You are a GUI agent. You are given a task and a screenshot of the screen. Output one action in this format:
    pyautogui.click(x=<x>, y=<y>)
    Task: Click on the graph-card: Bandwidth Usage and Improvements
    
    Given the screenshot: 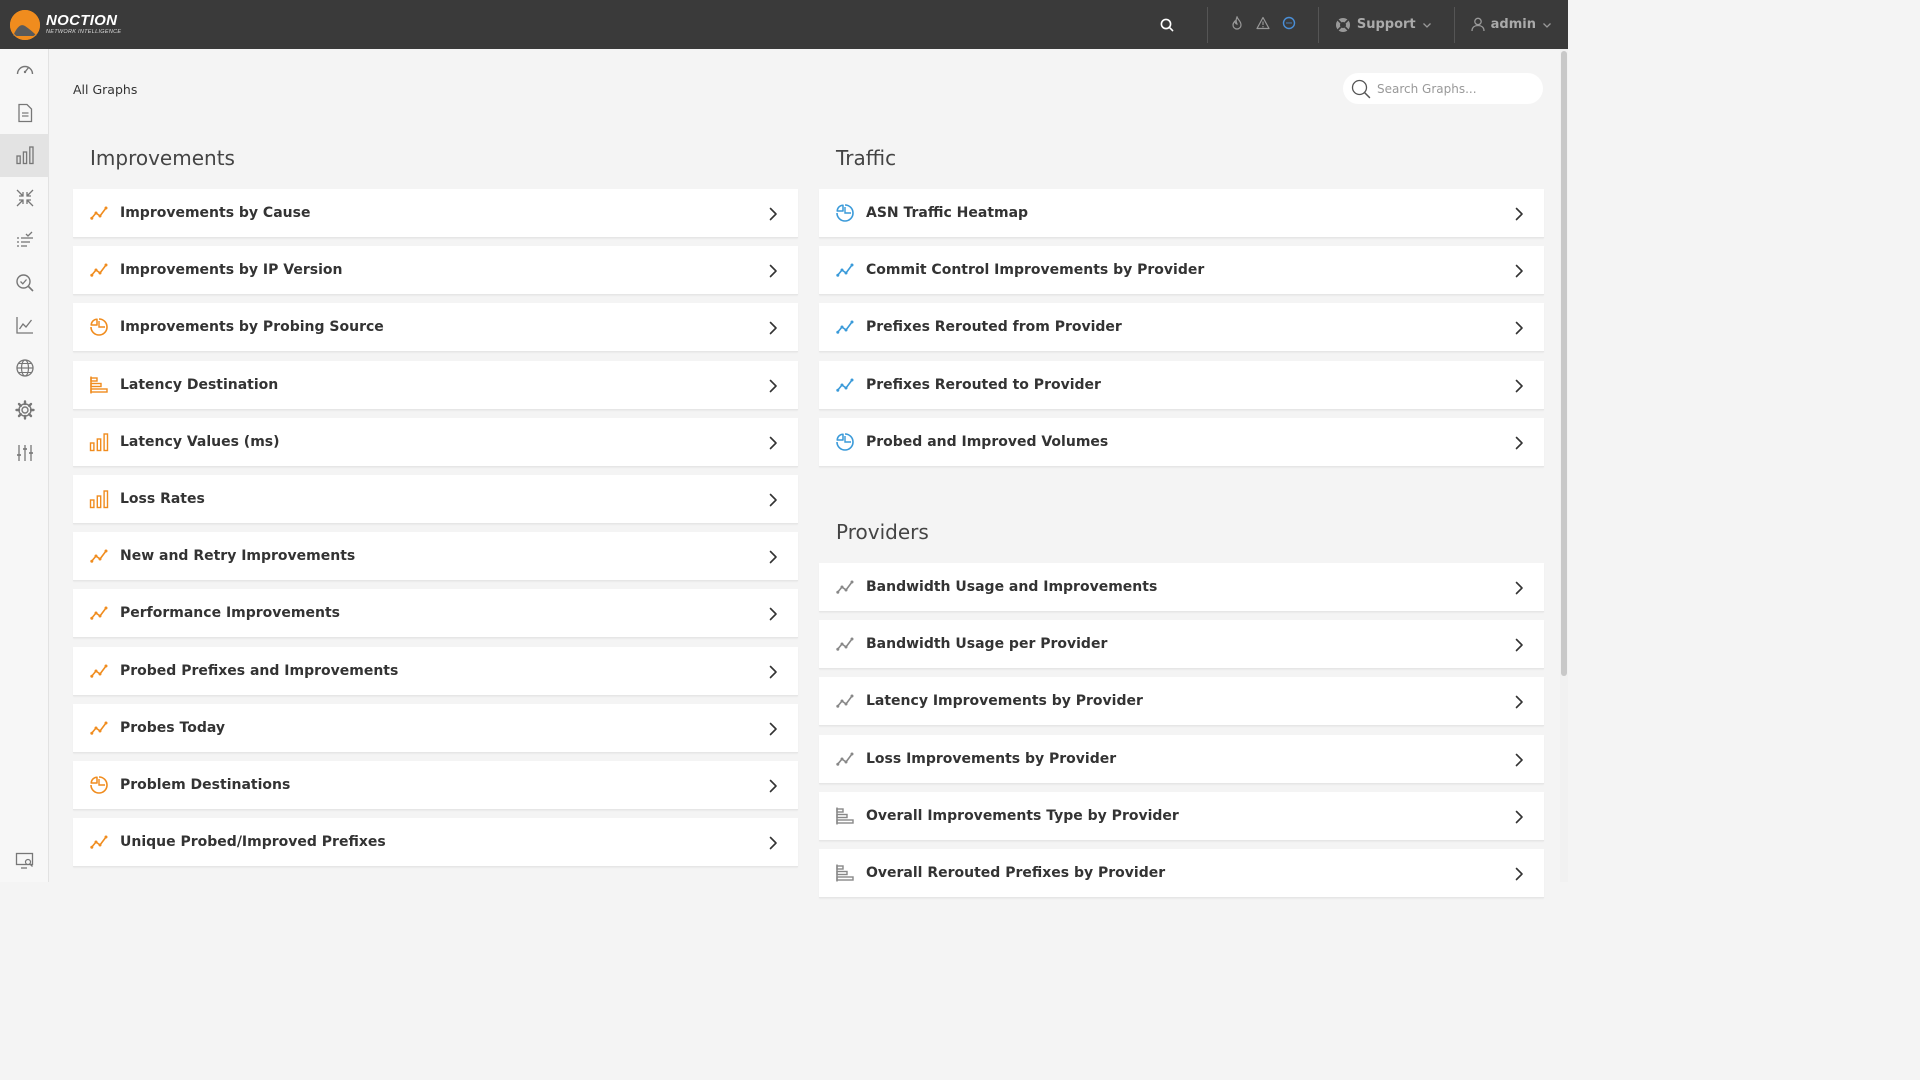 What is the action you would take?
    pyautogui.click(x=1181, y=587)
    